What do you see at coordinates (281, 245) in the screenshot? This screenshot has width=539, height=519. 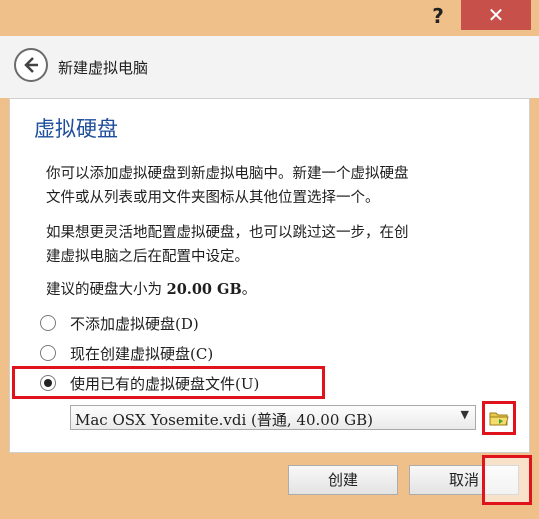 I see `description-paragraph-2: 如果想更灵活地配置虚拟硬盘，也可以跳过这一步，在创 建虚拟电脑之后在配置中设定。` at bounding box center [281, 245].